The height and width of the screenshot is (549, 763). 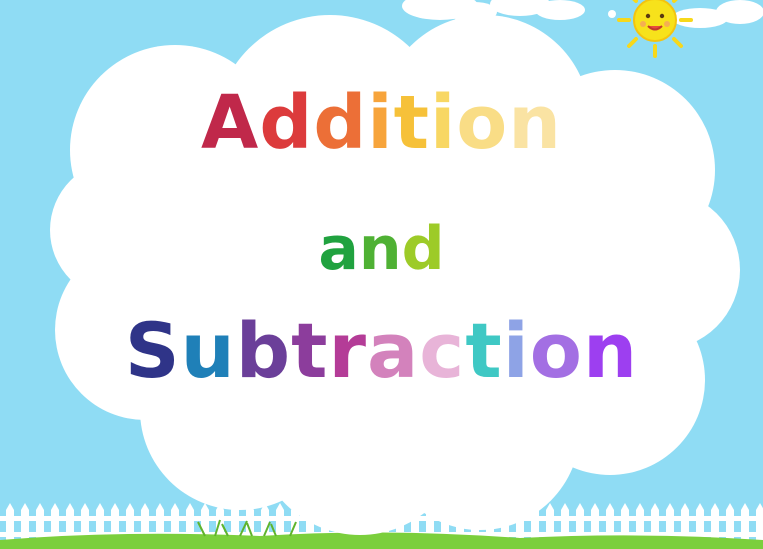 I want to click on title-letter: u, so click(x=208, y=350).